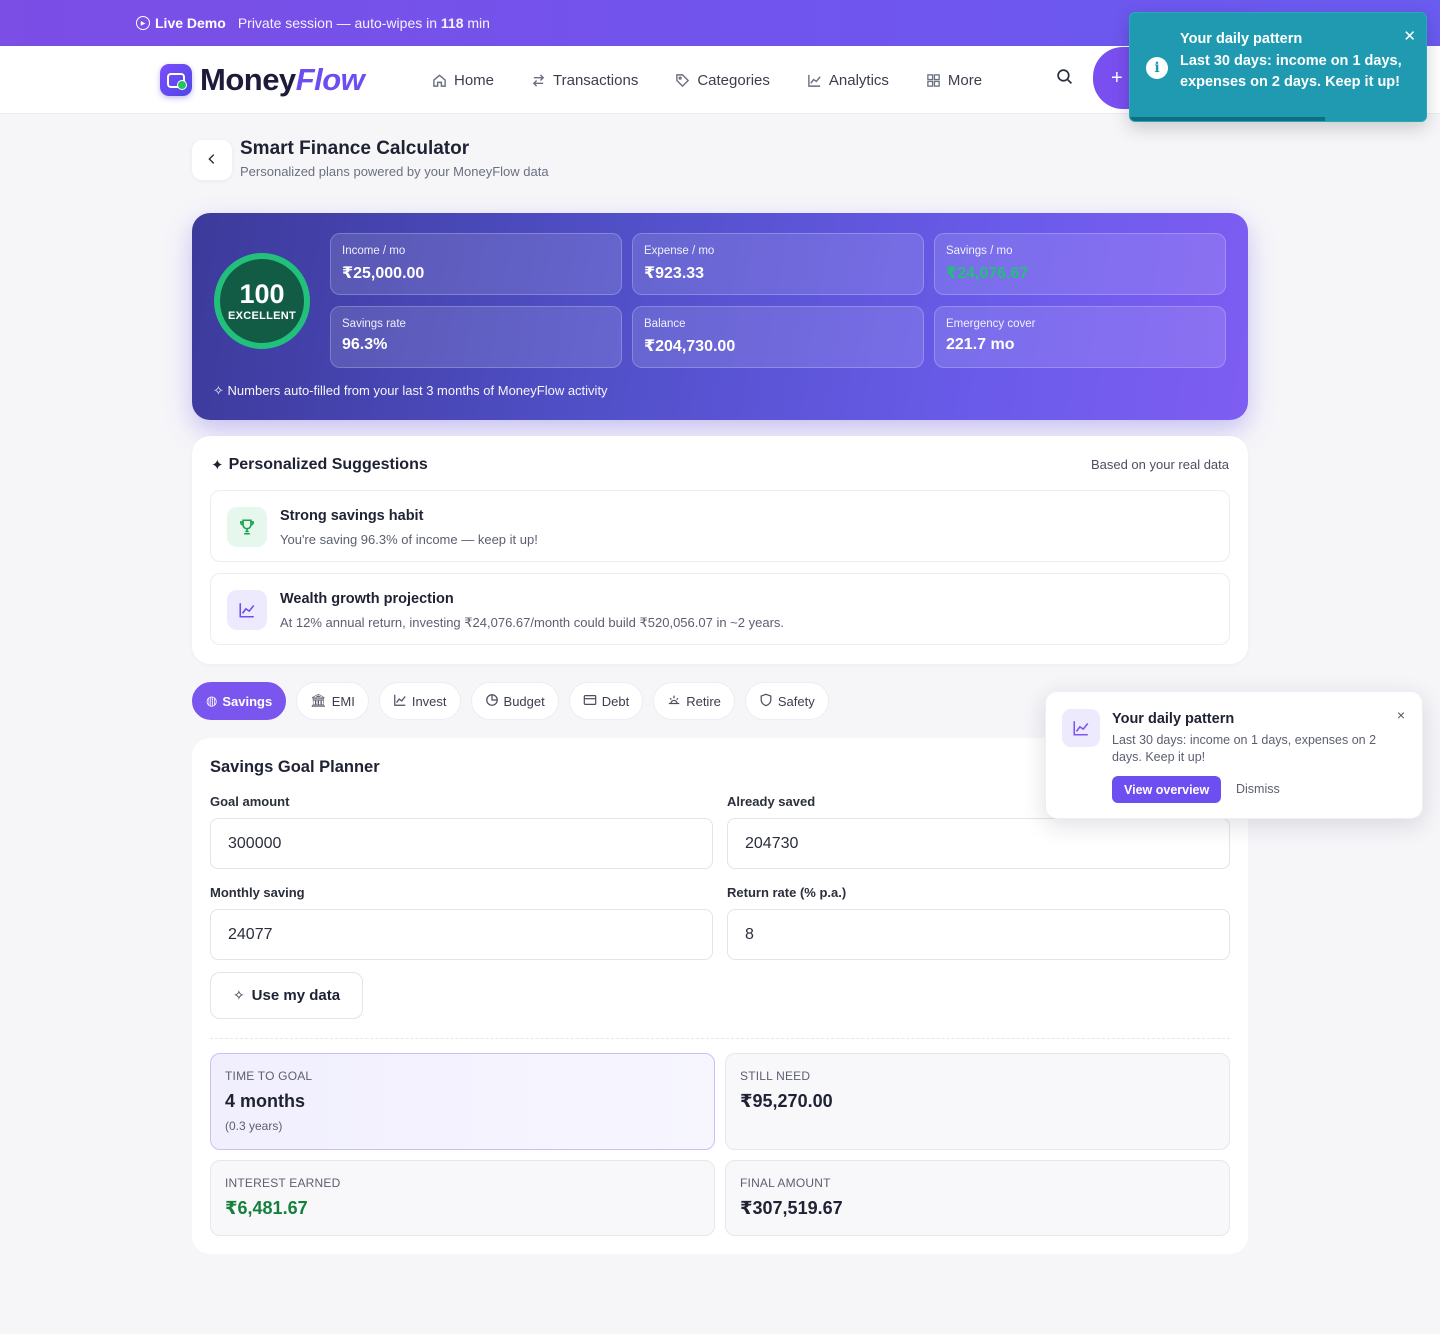 The height and width of the screenshot is (1334, 1440). Describe the element at coordinates (1228, 119) in the screenshot. I see `toast-progress-bar` at that location.